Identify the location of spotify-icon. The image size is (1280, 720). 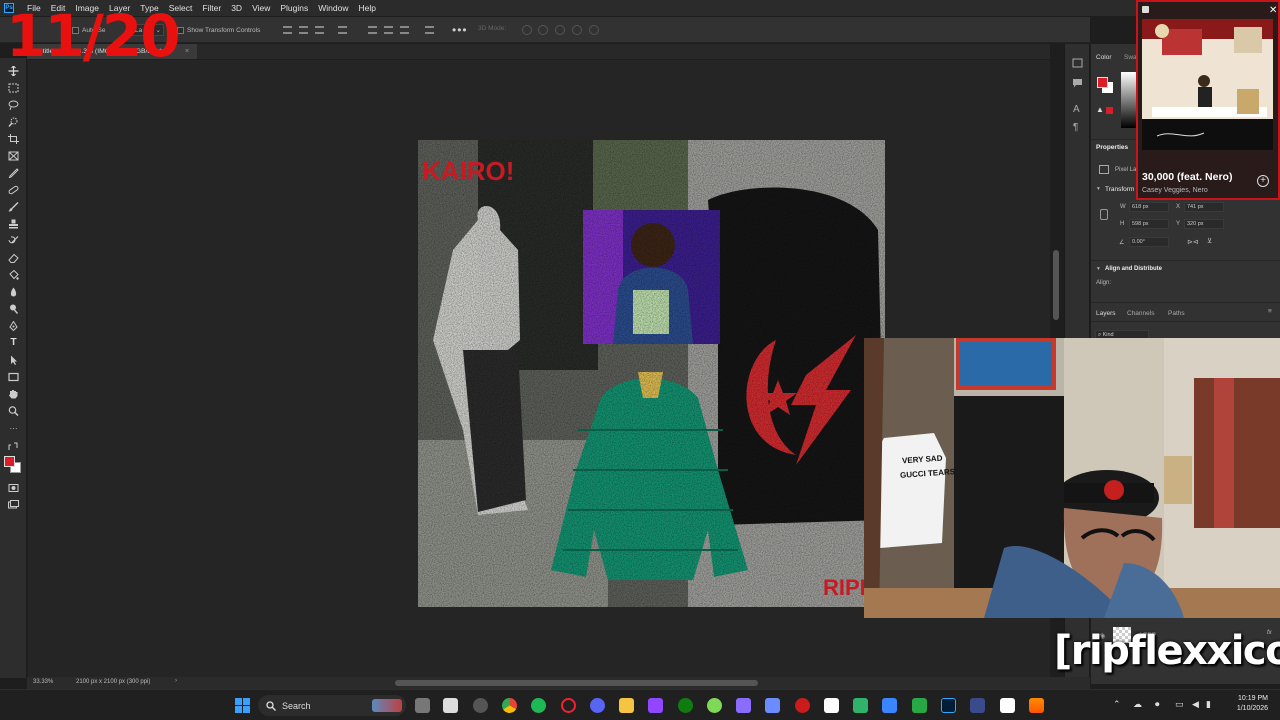
(538, 705).